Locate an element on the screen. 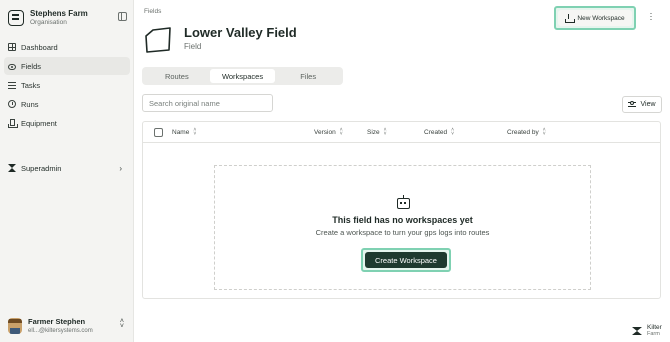  organisation-text: Stephens Farm Organisation is located at coordinates (59, 17).